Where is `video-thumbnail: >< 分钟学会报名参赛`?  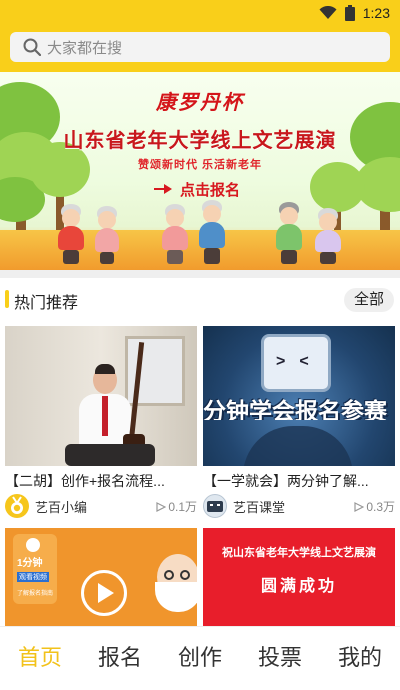 video-thumbnail: >< 分钟学会报名参赛 is located at coordinates (299, 396).